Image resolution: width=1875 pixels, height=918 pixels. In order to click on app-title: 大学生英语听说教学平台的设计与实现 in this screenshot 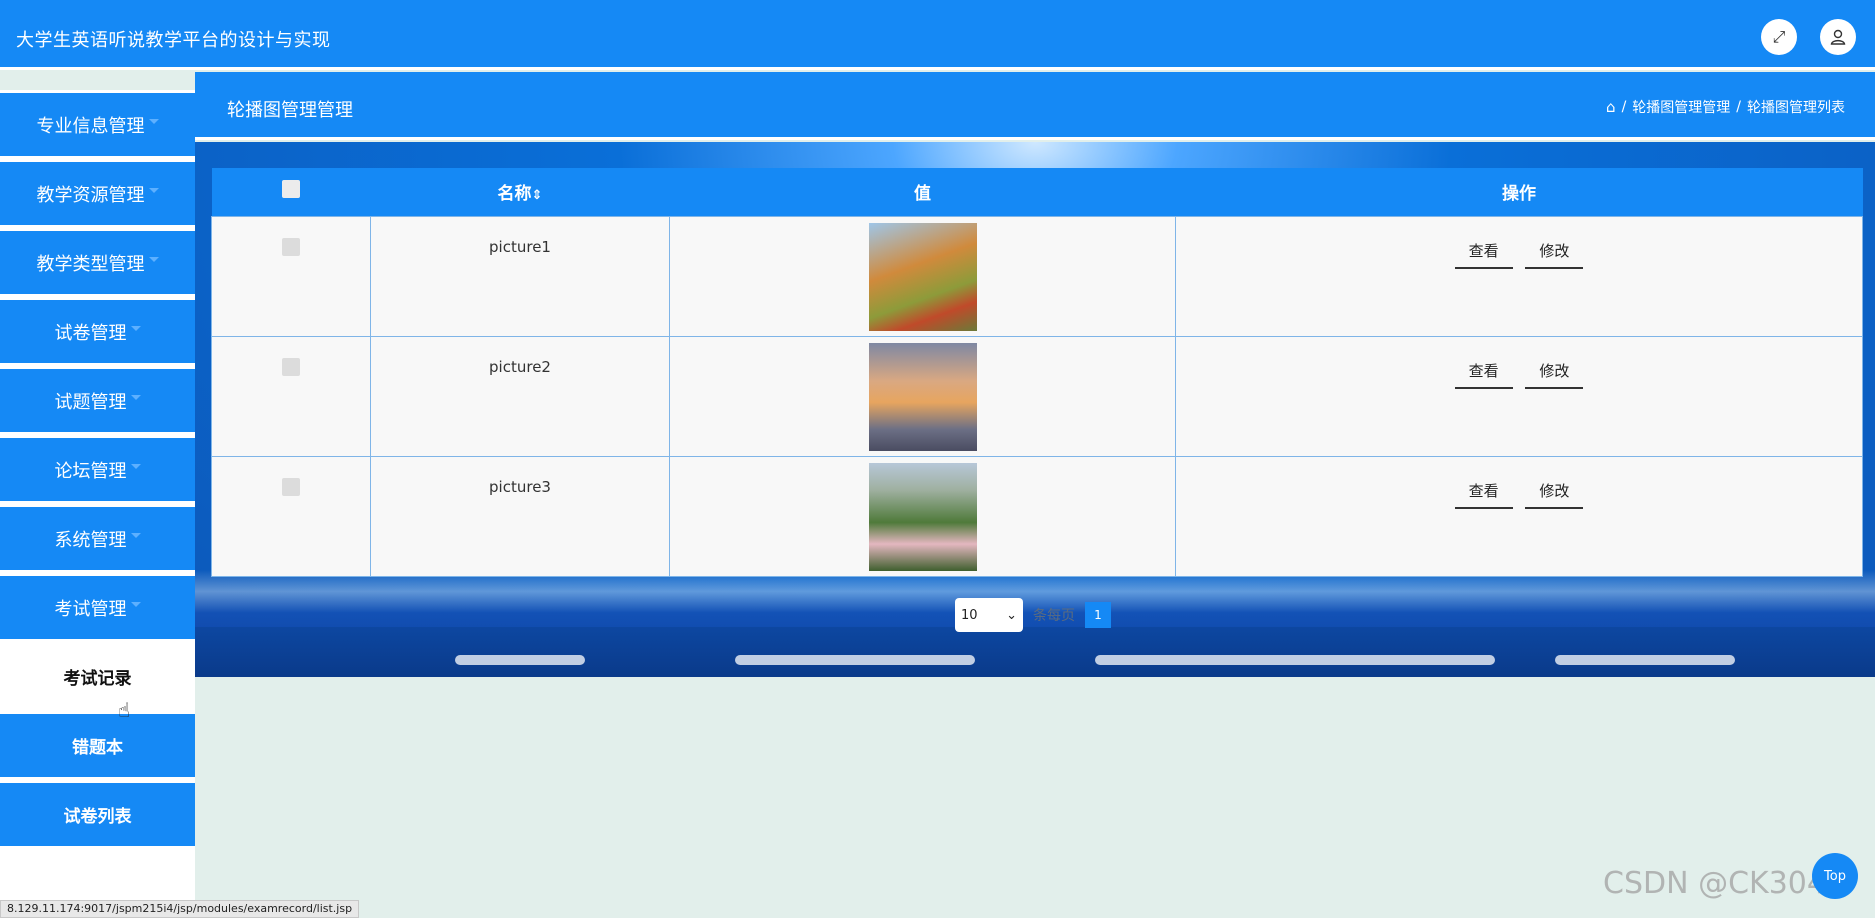, I will do `click(173, 40)`.